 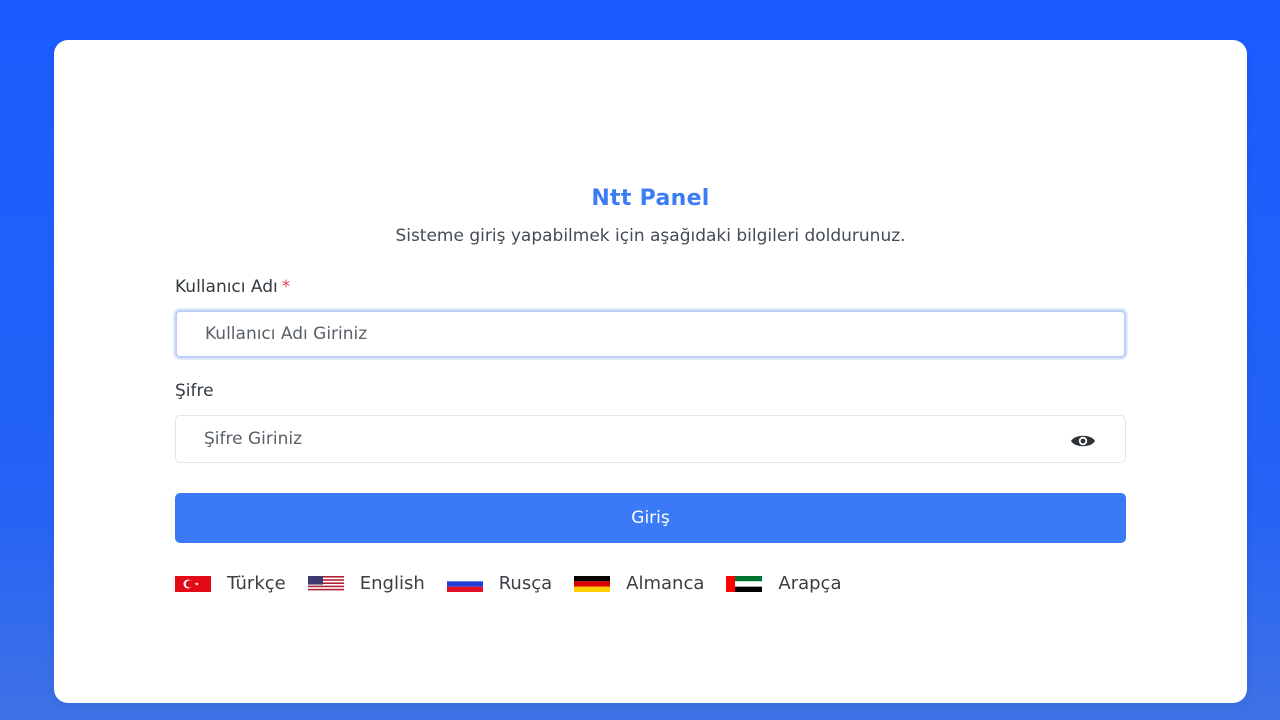 I want to click on username-input, so click(x=650, y=334).